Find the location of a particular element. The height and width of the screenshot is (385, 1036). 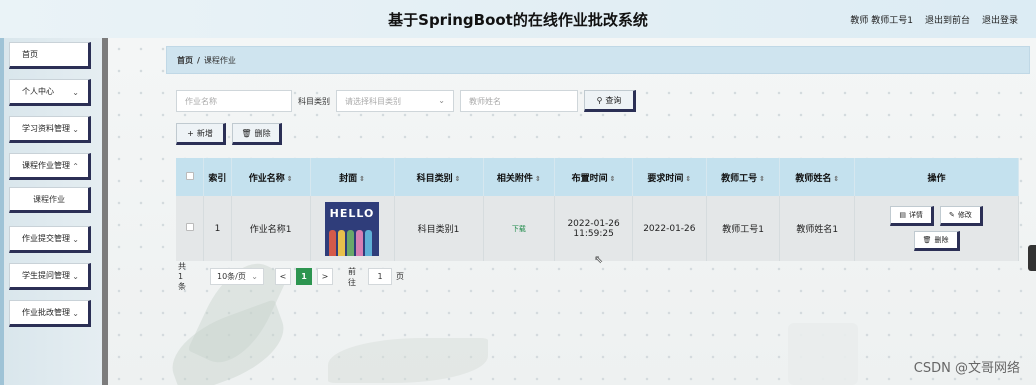

page-size-select: 10条/页 ⌄ is located at coordinates (237, 276).